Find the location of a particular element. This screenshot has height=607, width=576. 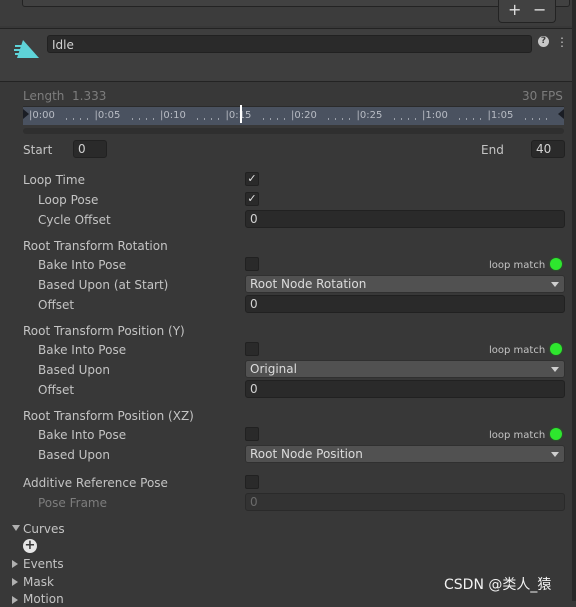

timeline-tick-label: |1:00 is located at coordinates (435, 115).